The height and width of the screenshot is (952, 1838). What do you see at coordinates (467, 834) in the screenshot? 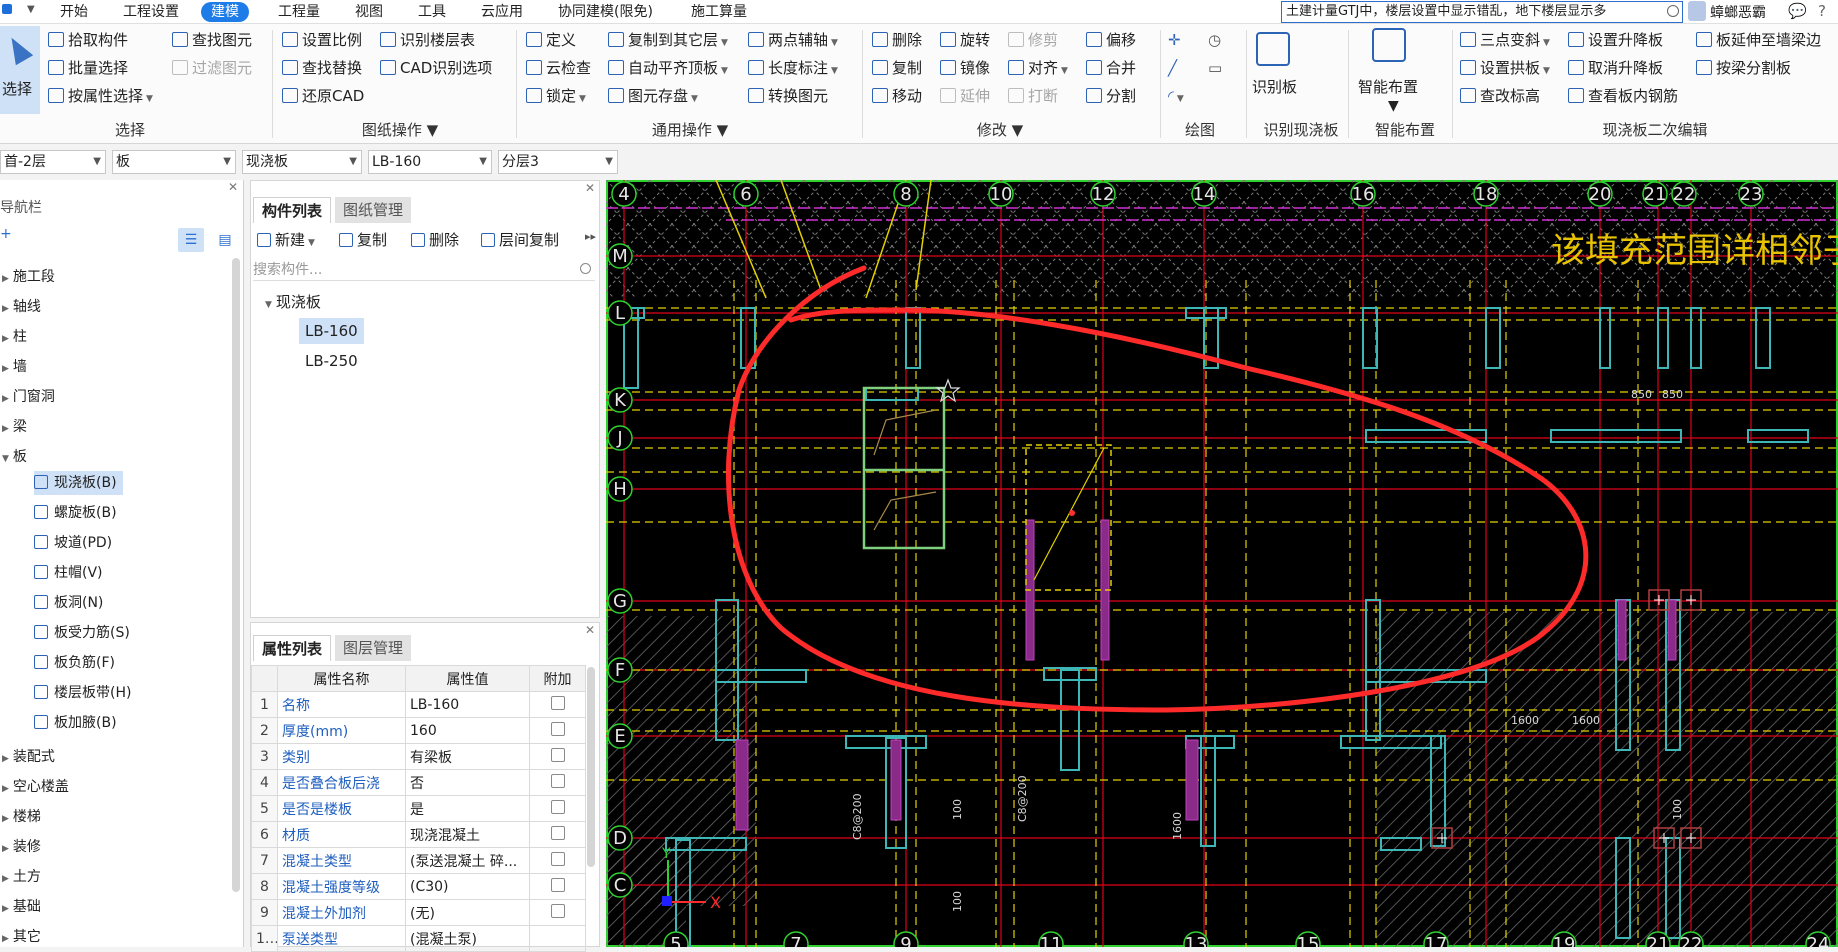
I see `property-value: 现浇混凝土` at bounding box center [467, 834].